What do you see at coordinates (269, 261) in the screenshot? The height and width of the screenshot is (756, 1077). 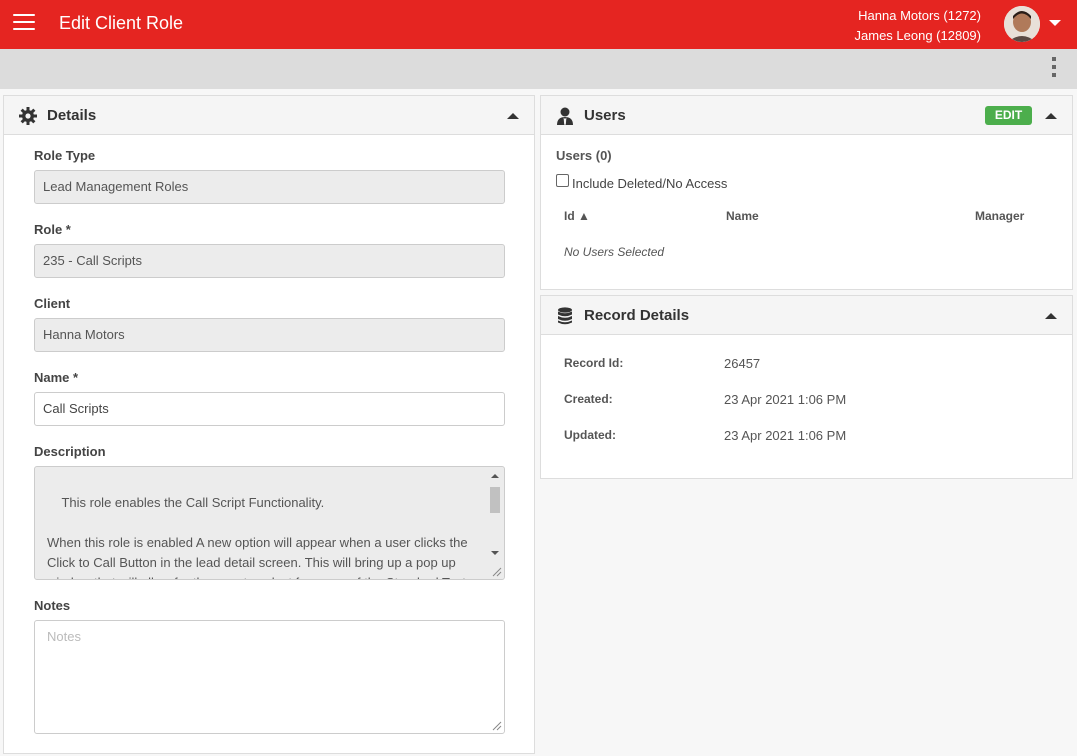 I see `role-field: 235 - Call Scripts` at bounding box center [269, 261].